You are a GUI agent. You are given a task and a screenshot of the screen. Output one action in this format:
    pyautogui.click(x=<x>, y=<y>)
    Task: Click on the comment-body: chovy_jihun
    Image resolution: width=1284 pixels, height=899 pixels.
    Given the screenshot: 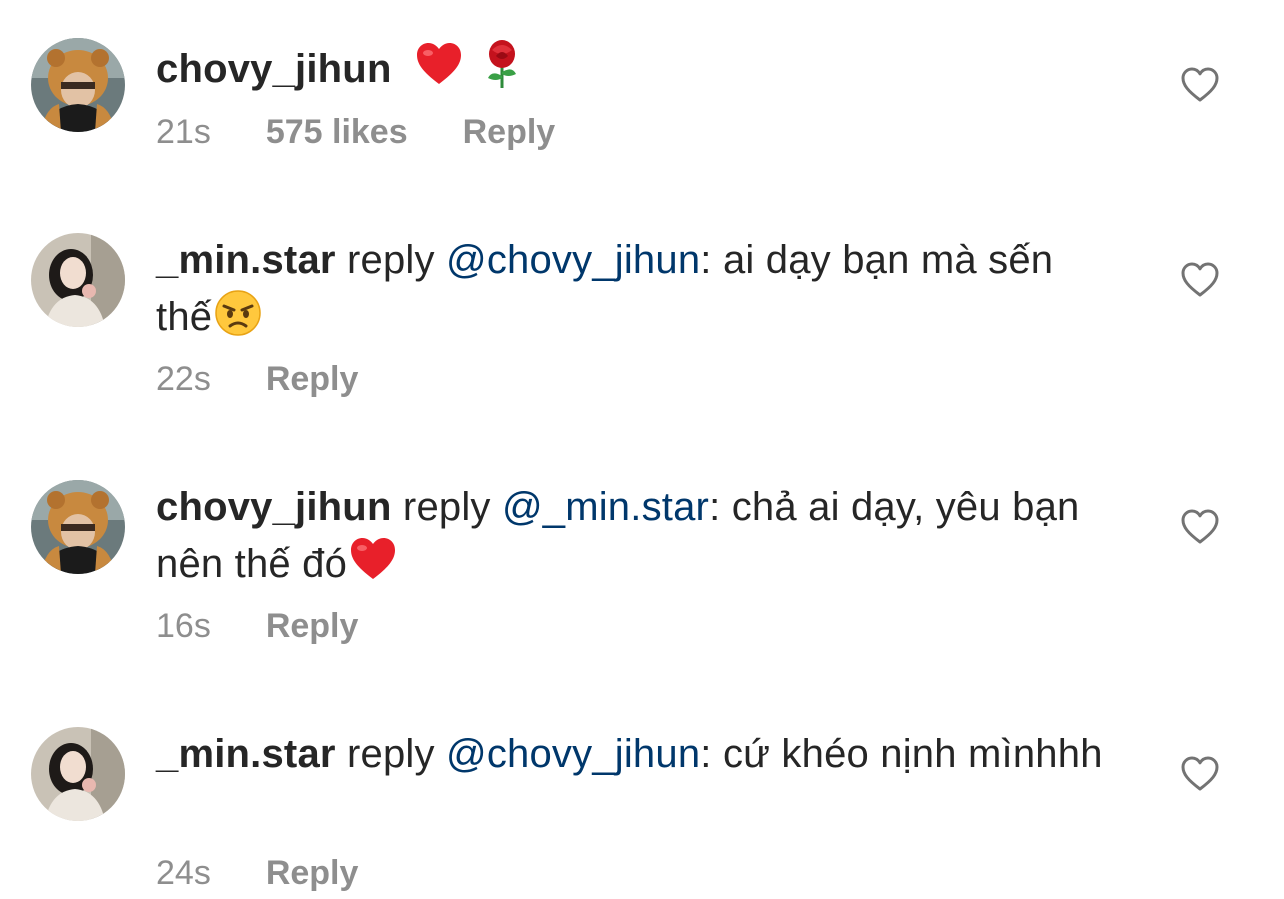 What is the action you would take?
    pyautogui.click(x=631, y=66)
    